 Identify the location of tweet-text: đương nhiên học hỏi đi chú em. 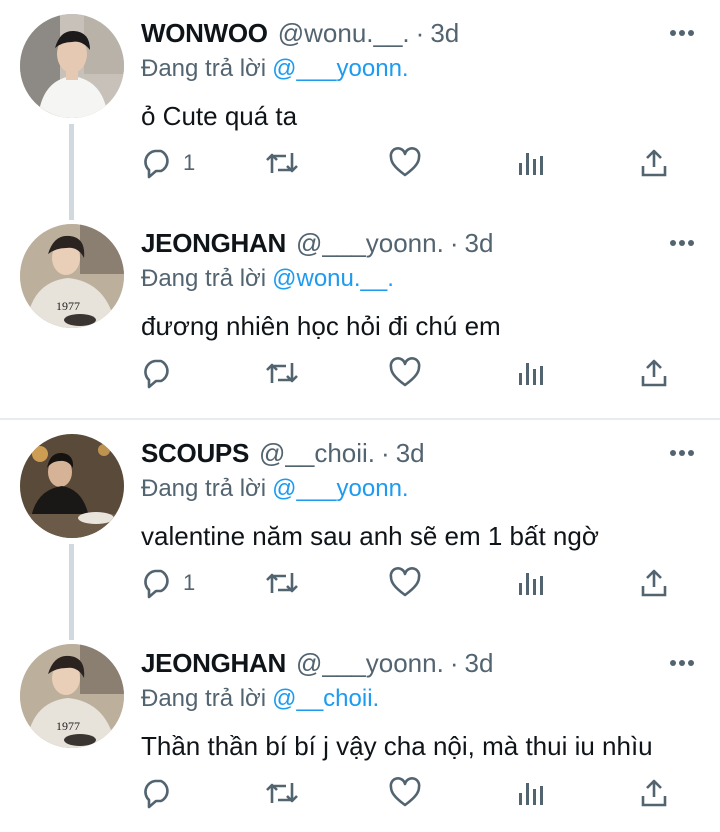
(321, 326).